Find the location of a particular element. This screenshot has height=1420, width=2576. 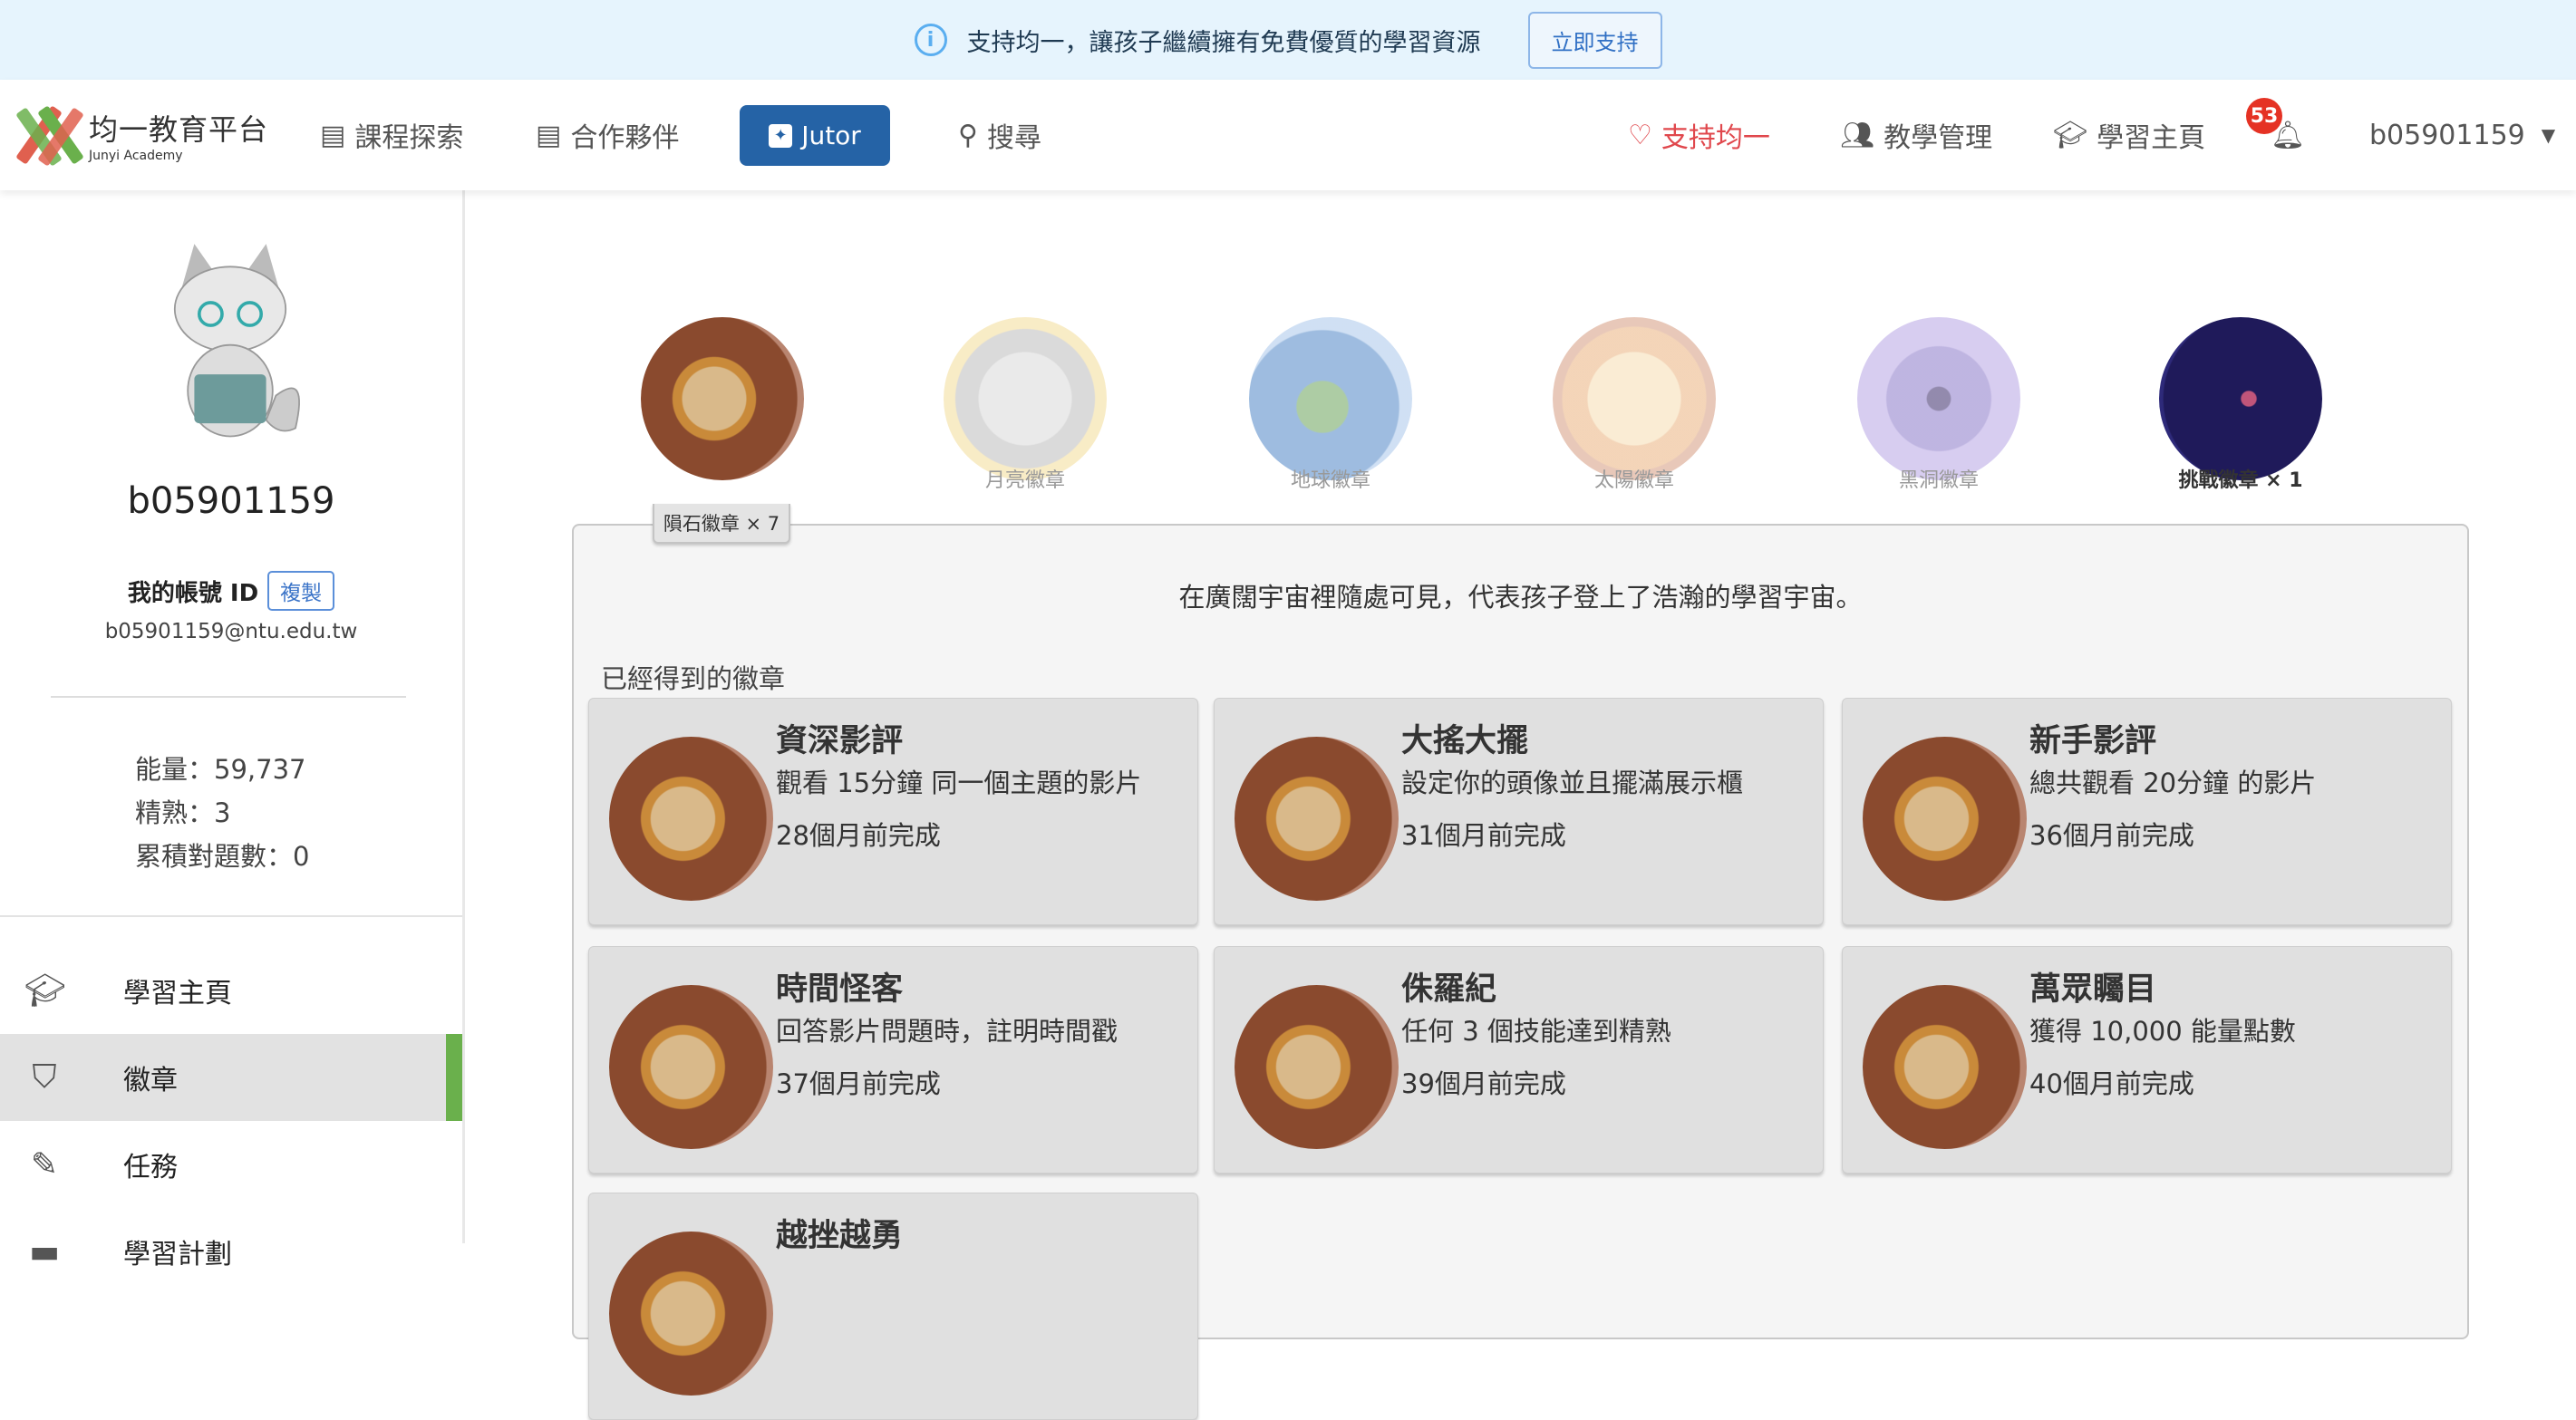

nav-label: 課程探索 is located at coordinates (409, 138).